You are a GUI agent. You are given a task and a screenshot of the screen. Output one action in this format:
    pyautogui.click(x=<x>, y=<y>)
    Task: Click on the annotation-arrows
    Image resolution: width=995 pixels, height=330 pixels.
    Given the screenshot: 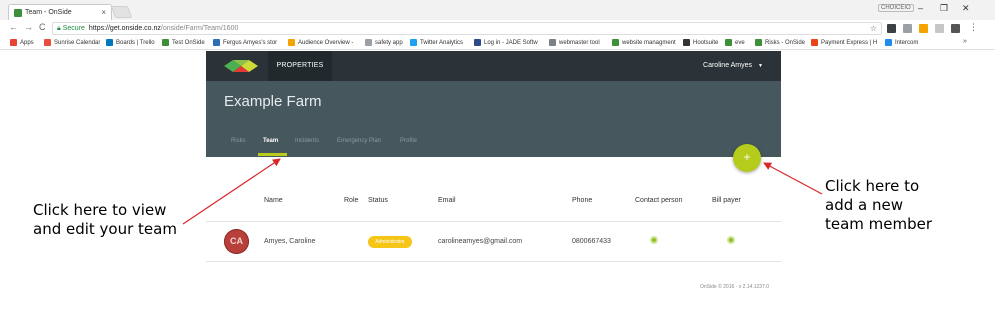 What is the action you would take?
    pyautogui.click(x=502, y=191)
    